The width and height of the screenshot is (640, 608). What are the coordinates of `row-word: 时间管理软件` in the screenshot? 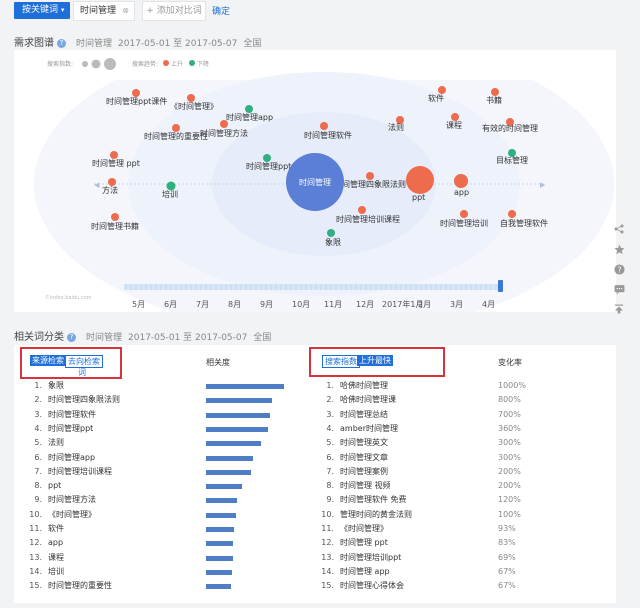 It's located at (72, 414).